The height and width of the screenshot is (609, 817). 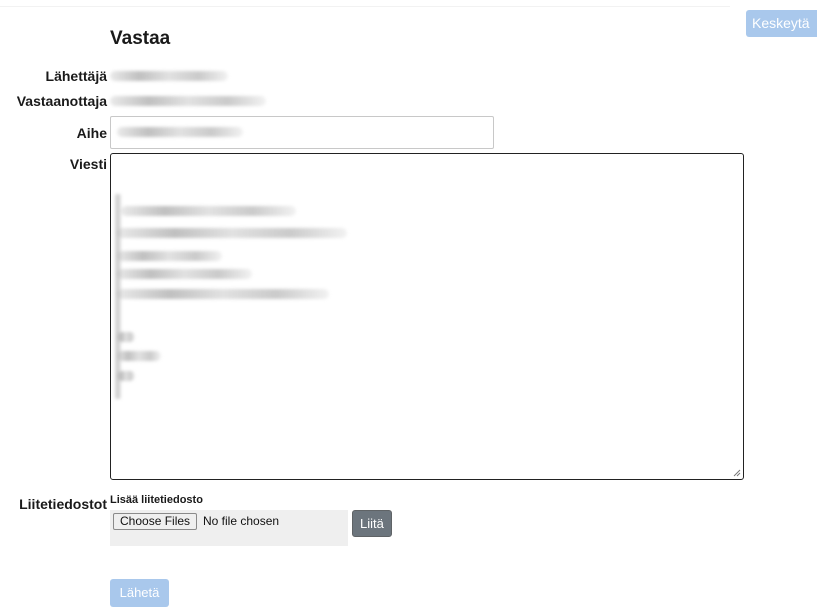 I want to click on attach-button: Liitä, so click(x=372, y=523).